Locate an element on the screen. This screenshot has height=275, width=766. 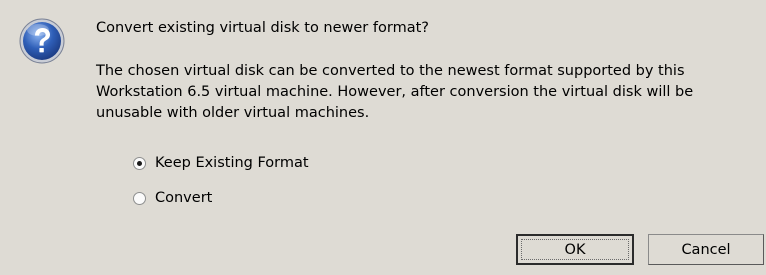
focus-ring is located at coordinates (575, 249).